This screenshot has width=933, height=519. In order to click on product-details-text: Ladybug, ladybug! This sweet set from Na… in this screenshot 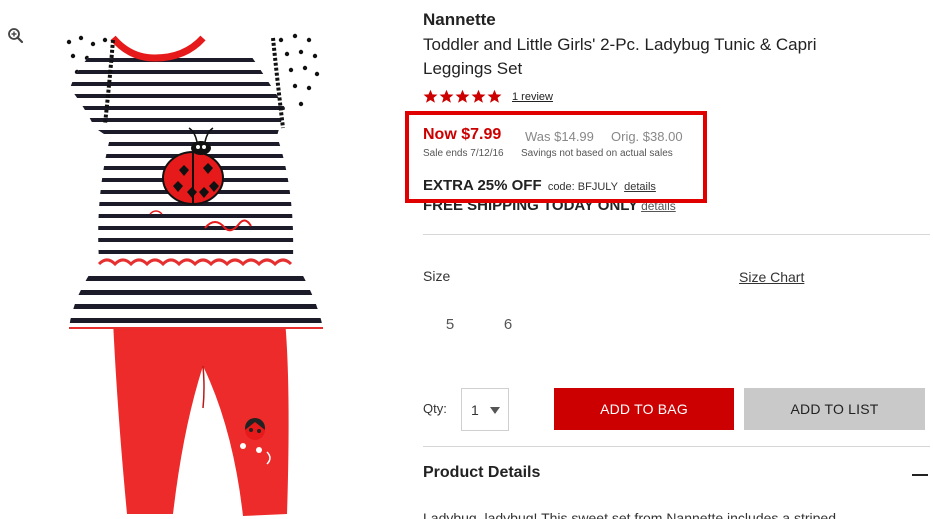, I will do `click(629, 514)`.